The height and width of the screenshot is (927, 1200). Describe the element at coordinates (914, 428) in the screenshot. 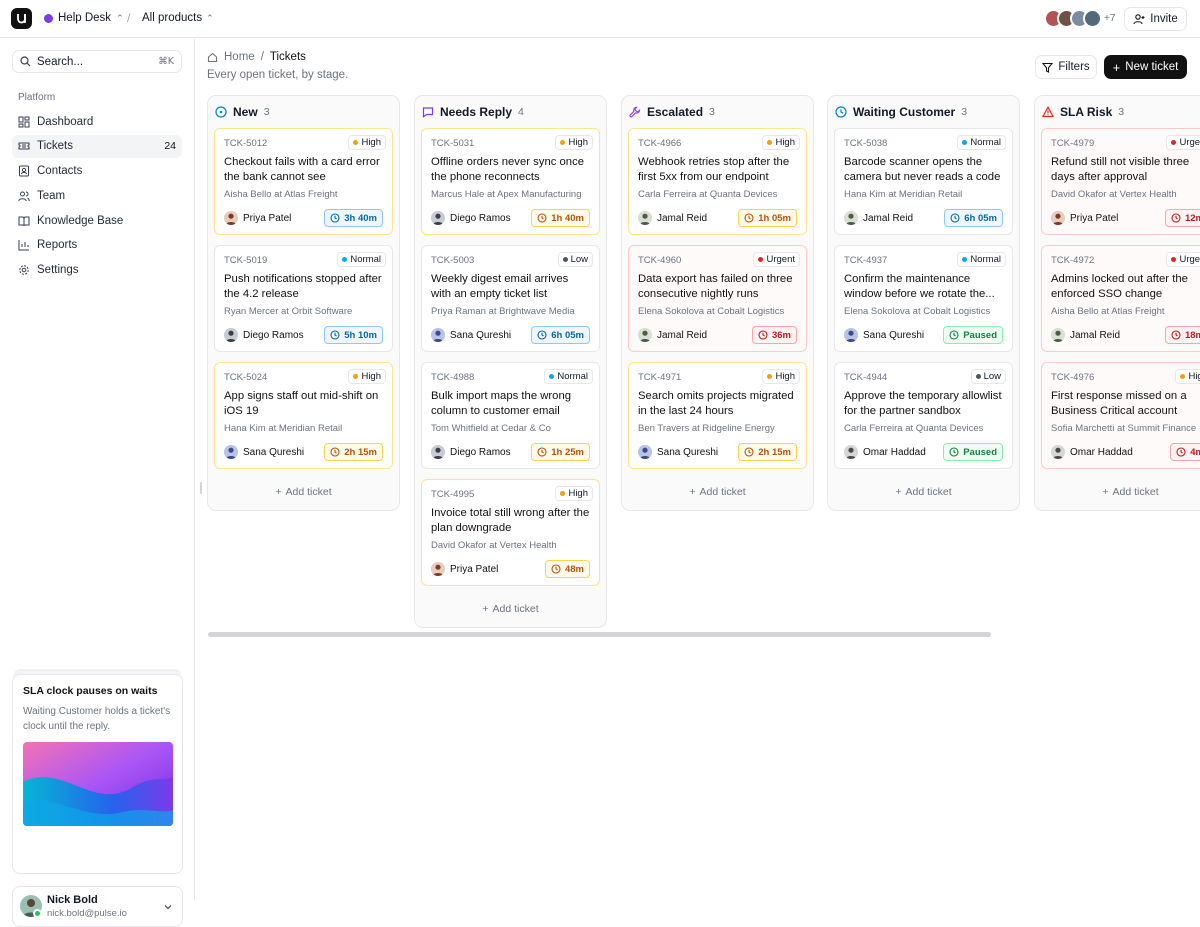

I see `ticket-requester: Carla Ferreira at Quanta Devices` at that location.